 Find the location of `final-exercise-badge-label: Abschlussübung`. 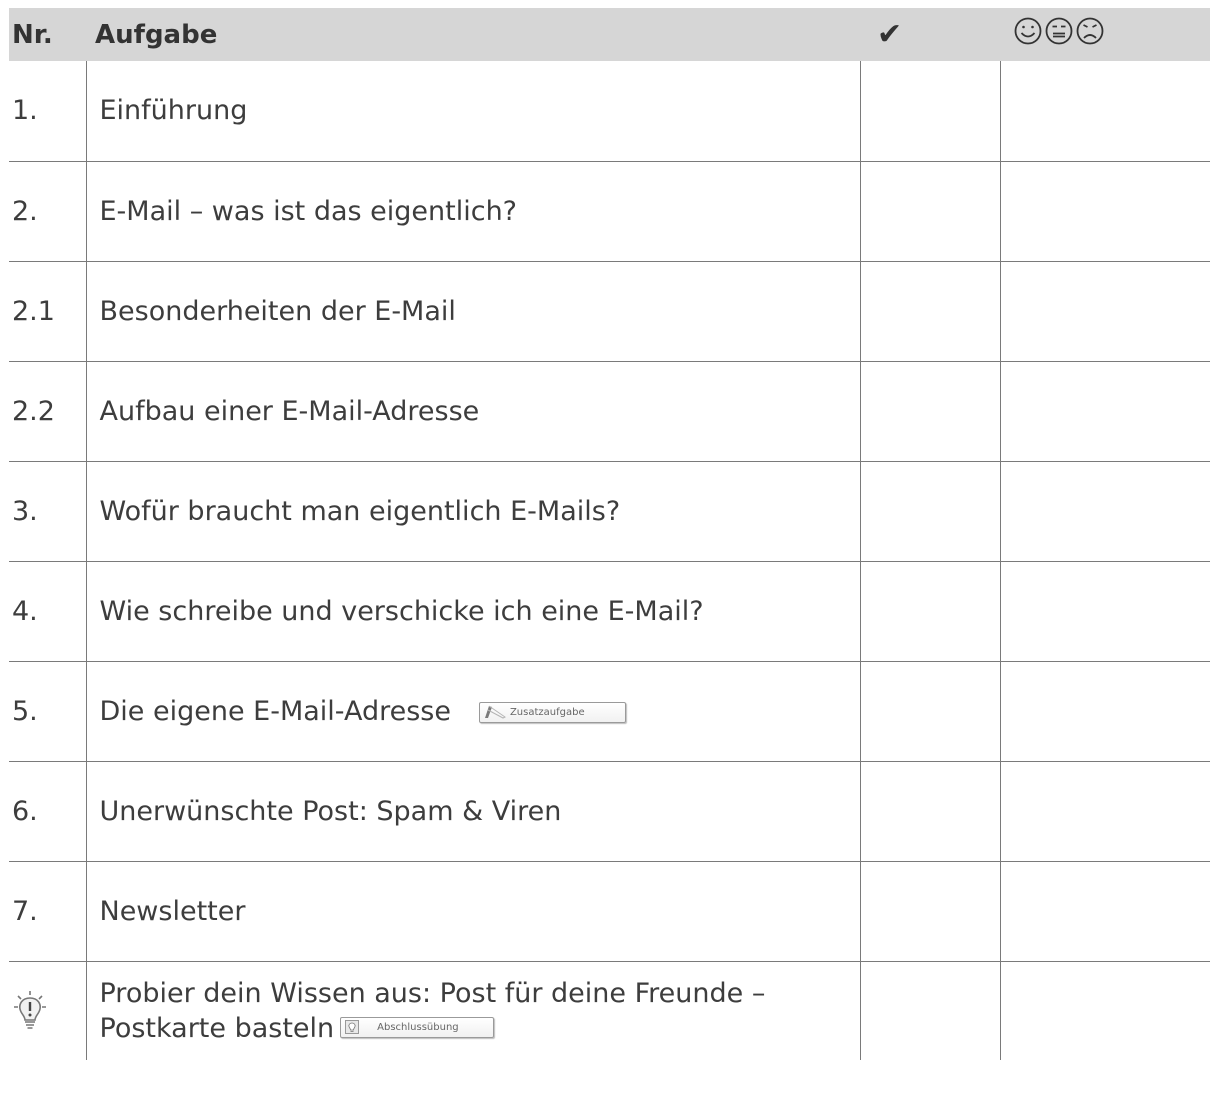

final-exercise-badge-label: Abschlussübung is located at coordinates (418, 1027).